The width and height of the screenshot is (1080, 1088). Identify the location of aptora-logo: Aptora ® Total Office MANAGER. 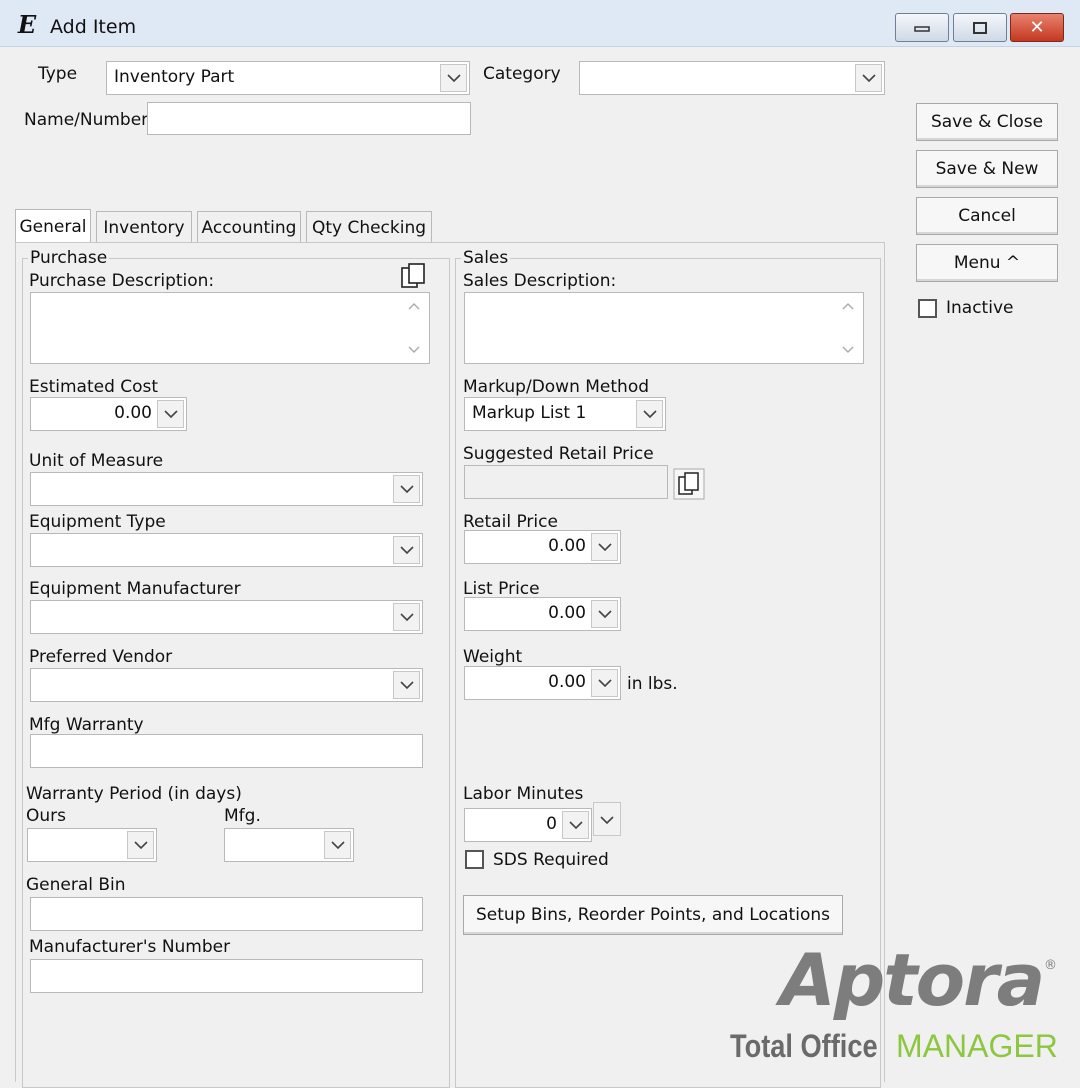
(900, 1006).